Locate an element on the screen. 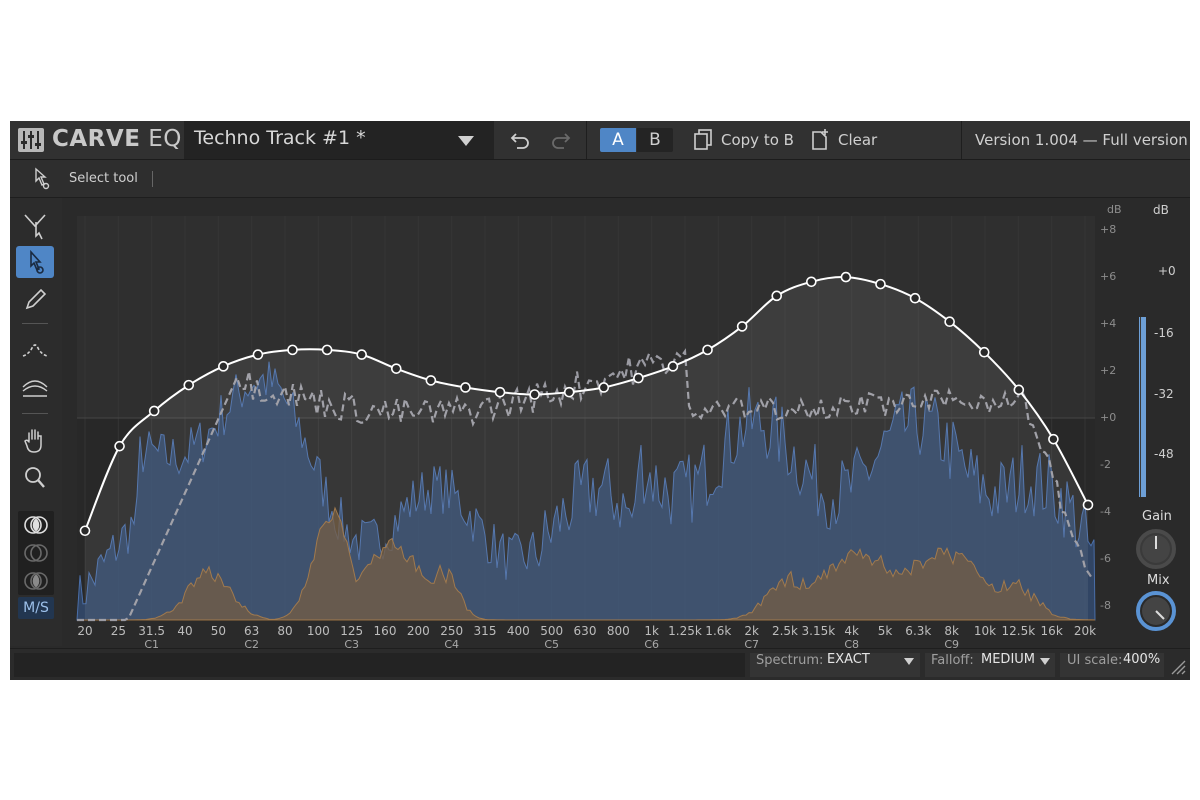 The height and width of the screenshot is (800, 1200). freq-tick-label: 6.3k is located at coordinates (918, 631).